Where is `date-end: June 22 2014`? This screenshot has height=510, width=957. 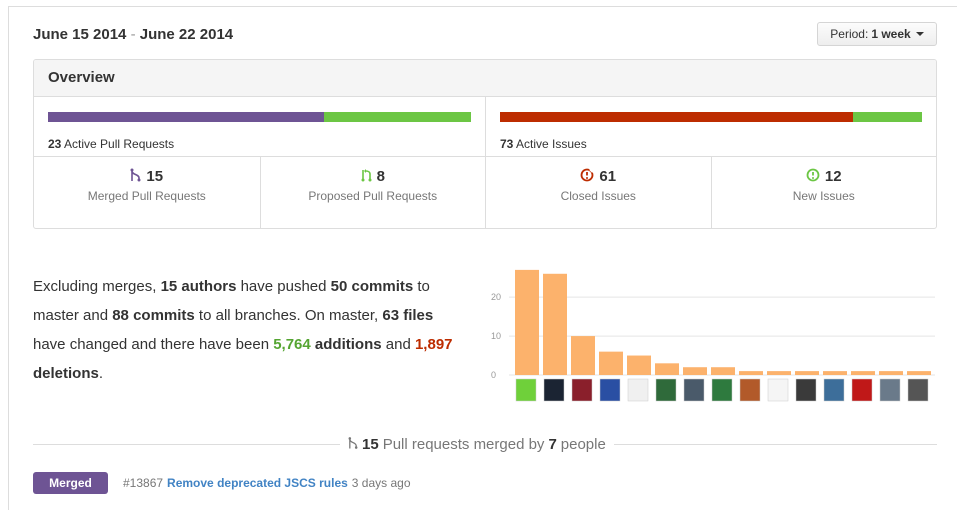
date-end: June 22 2014 is located at coordinates (186, 34).